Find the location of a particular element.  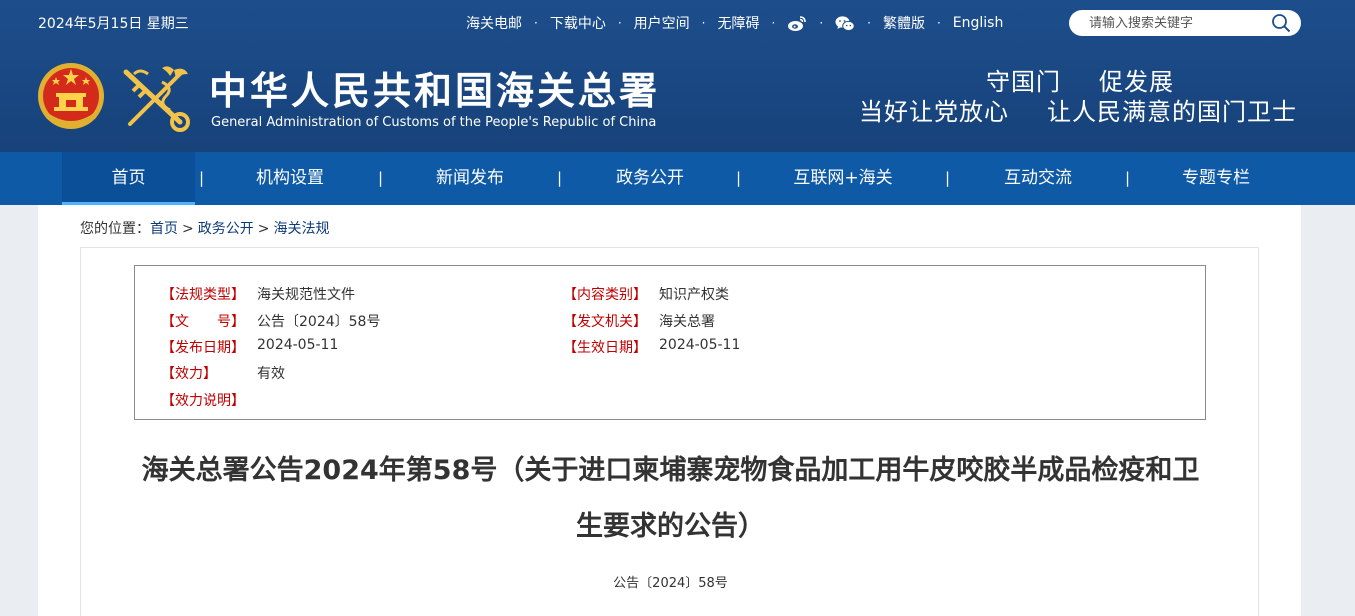

nav-item-special-topics: 专题专栏 is located at coordinates (1216, 178).